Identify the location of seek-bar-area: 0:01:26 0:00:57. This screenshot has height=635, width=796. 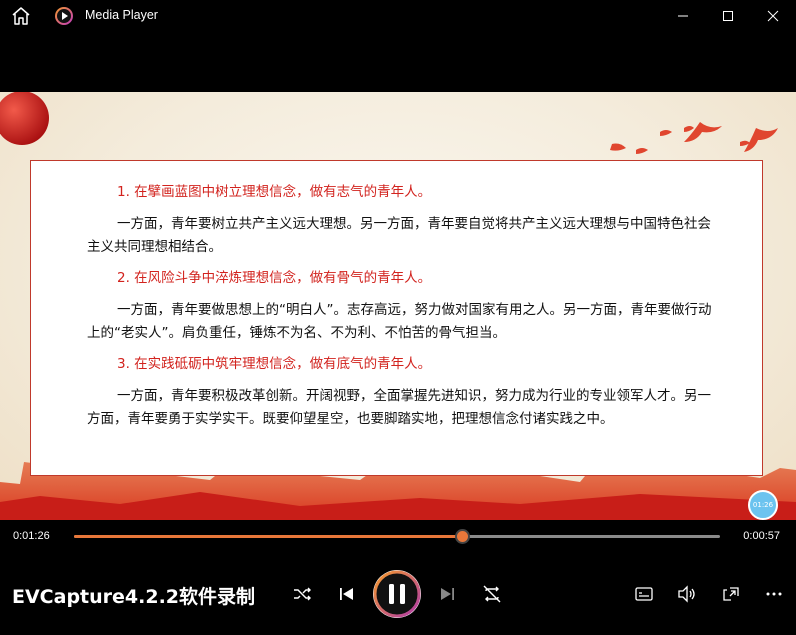
(398, 536).